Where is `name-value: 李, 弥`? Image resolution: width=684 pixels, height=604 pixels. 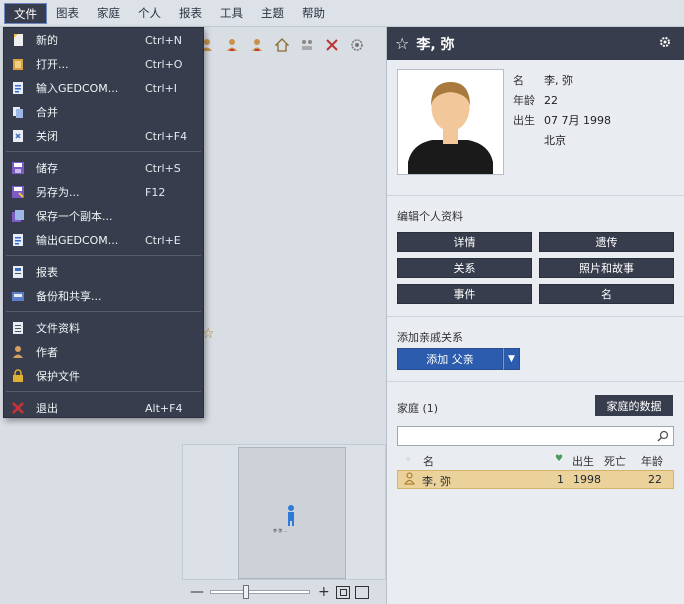 name-value: 李, 弥 is located at coordinates (558, 80).